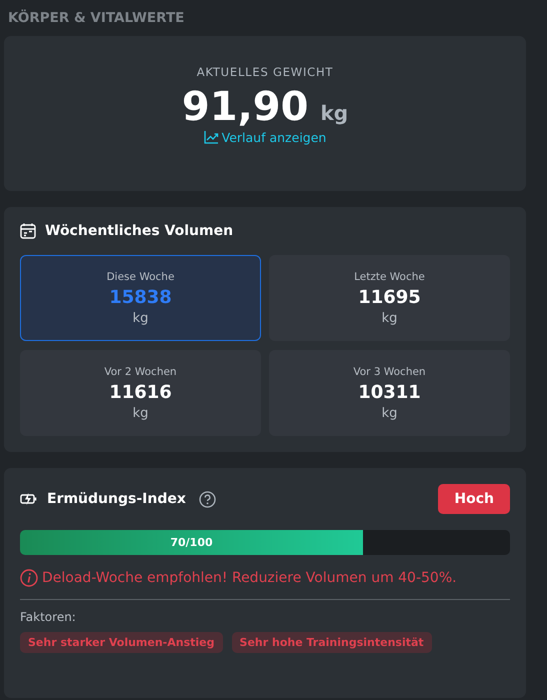  Describe the element at coordinates (191, 543) in the screenshot. I see `progress-reading: 70/100` at that location.